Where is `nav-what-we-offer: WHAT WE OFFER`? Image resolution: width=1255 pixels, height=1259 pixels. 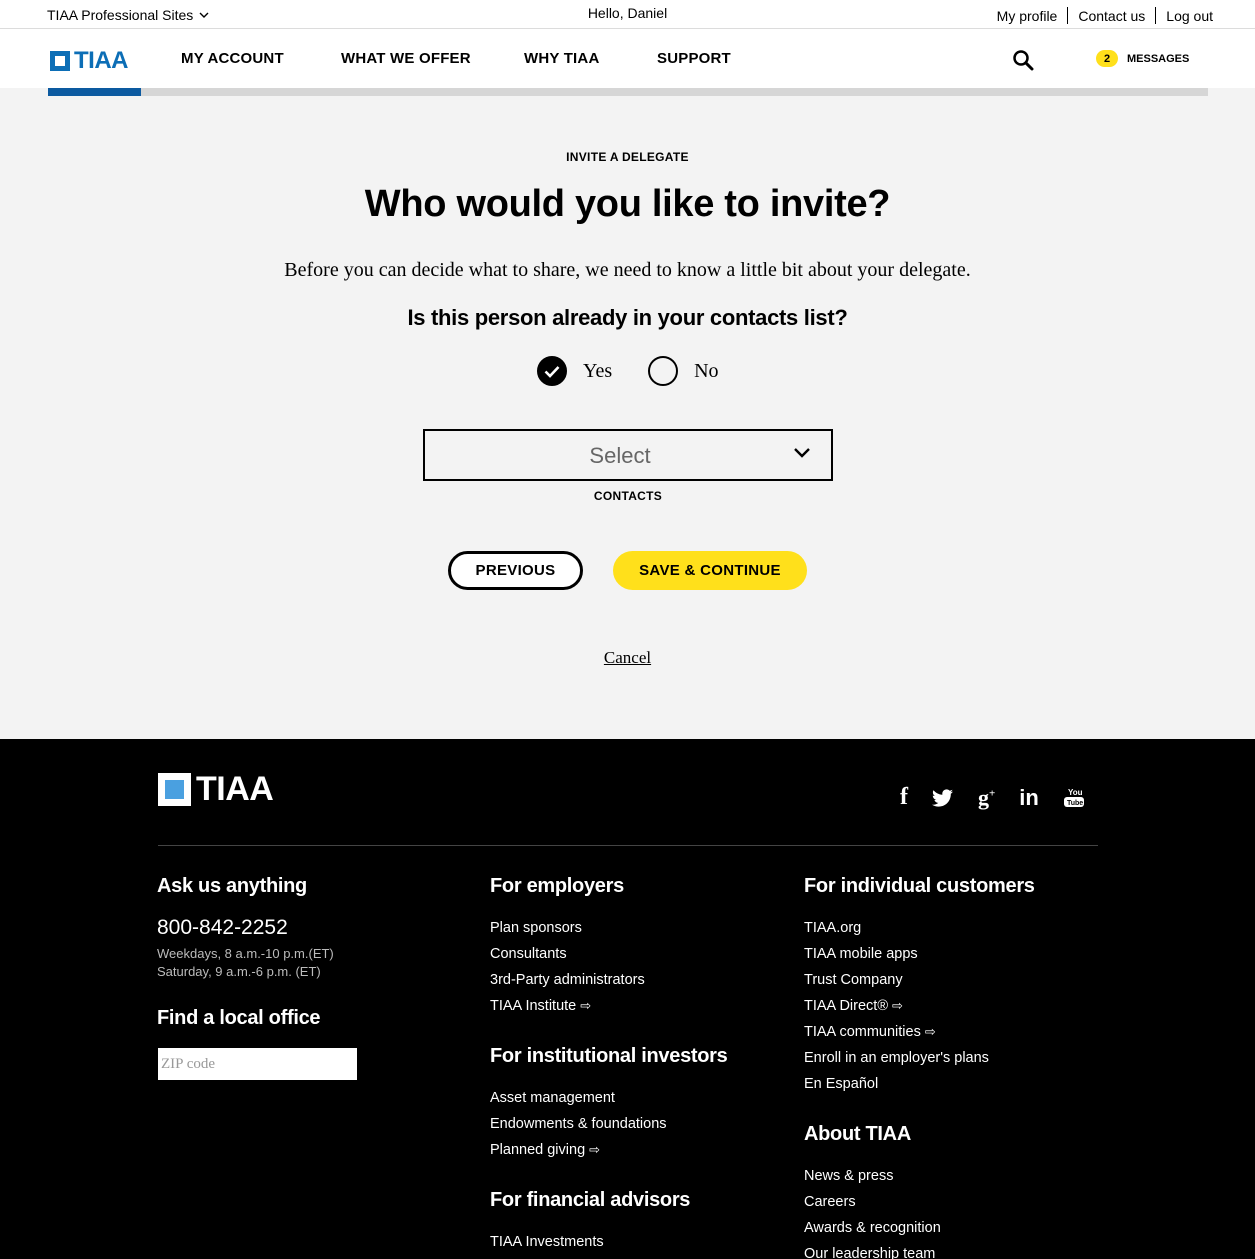
nav-what-we-offer: WHAT WE OFFER is located at coordinates (406, 58).